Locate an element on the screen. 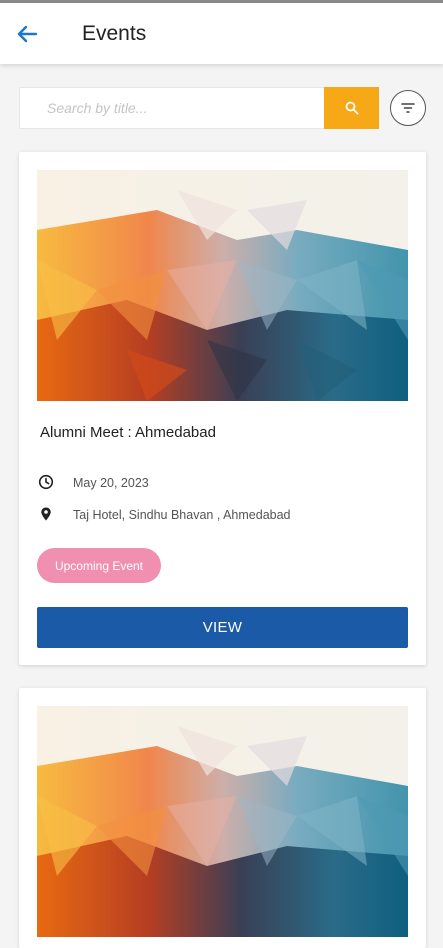  map-pin-icon is located at coordinates (46, 514).